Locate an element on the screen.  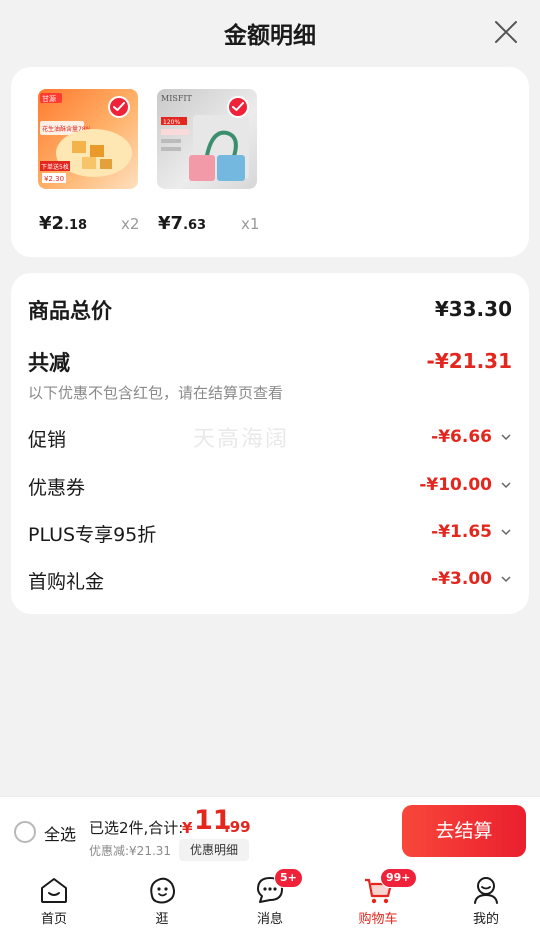
discount-item-row: 优惠券 -¥10.00 is located at coordinates (270, 486).